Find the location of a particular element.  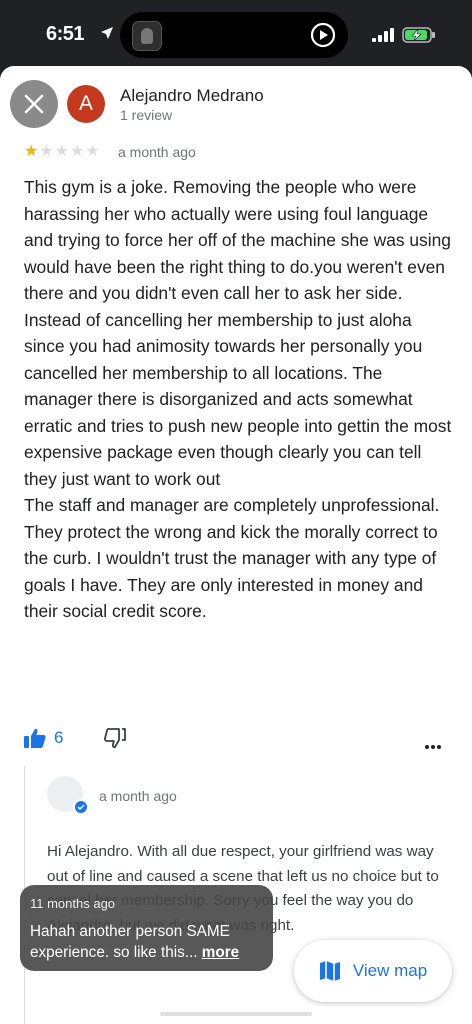

more-horizontal-icon is located at coordinates (433, 747).